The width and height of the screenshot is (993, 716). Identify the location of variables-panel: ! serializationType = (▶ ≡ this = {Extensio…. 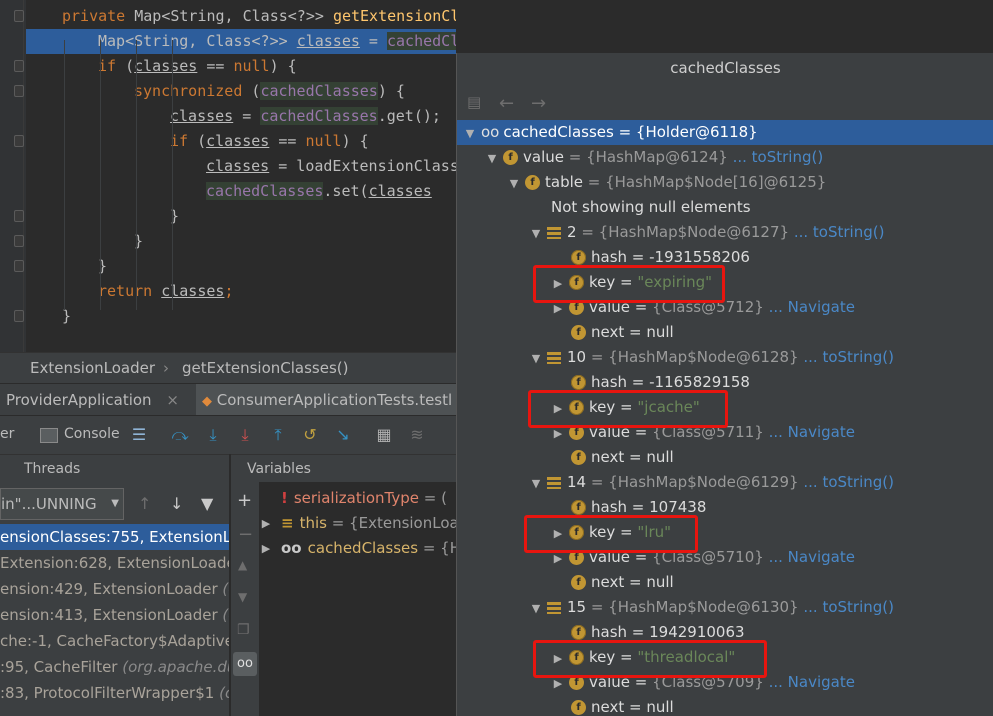
(343, 599).